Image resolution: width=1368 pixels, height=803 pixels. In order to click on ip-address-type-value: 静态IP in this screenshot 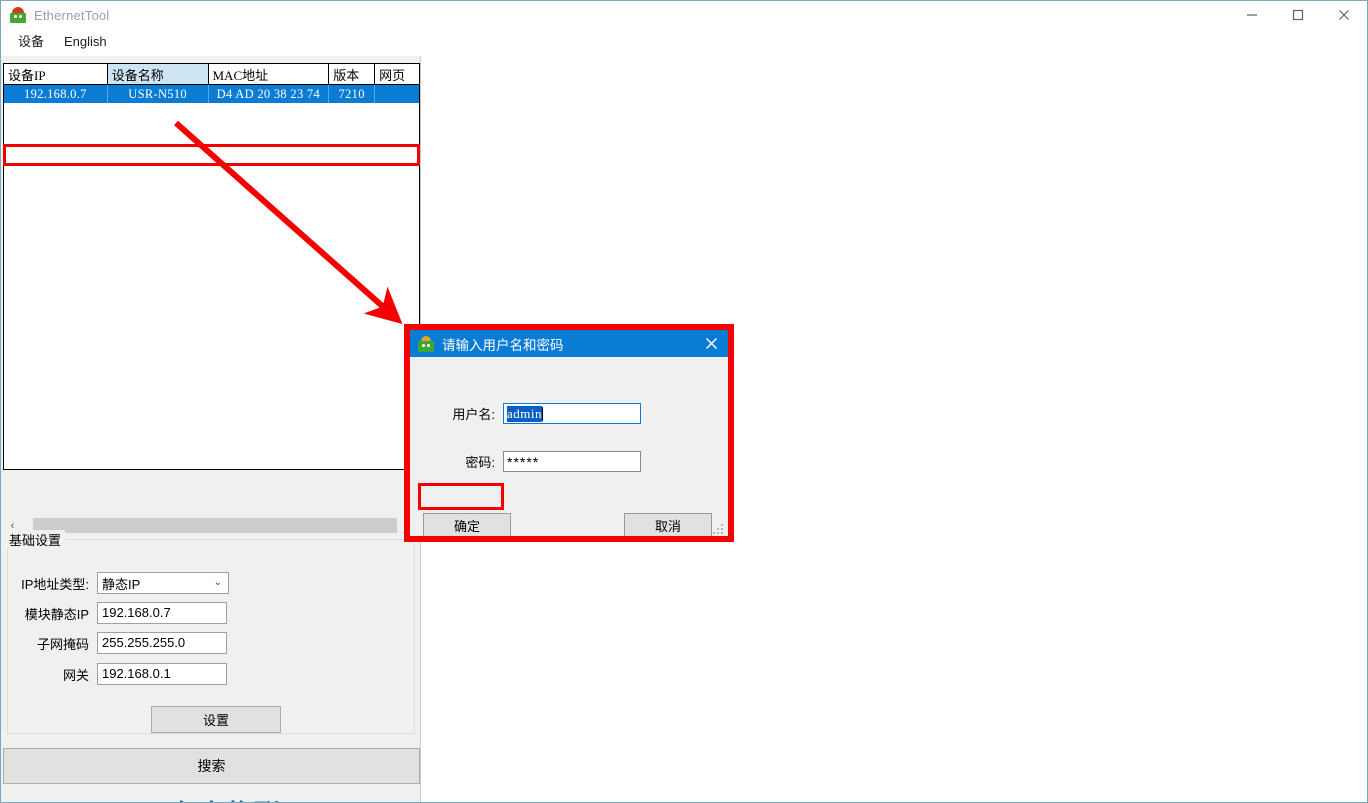, I will do `click(121, 584)`.